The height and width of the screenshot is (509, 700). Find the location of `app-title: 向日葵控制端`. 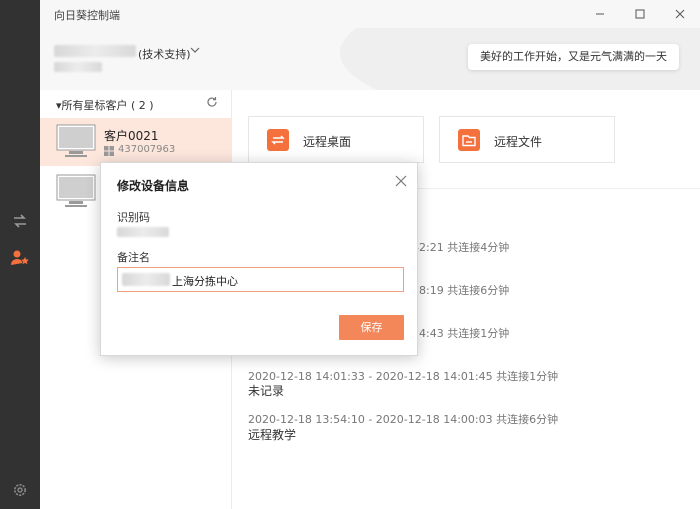

app-title: 向日葵控制端 is located at coordinates (87, 15).